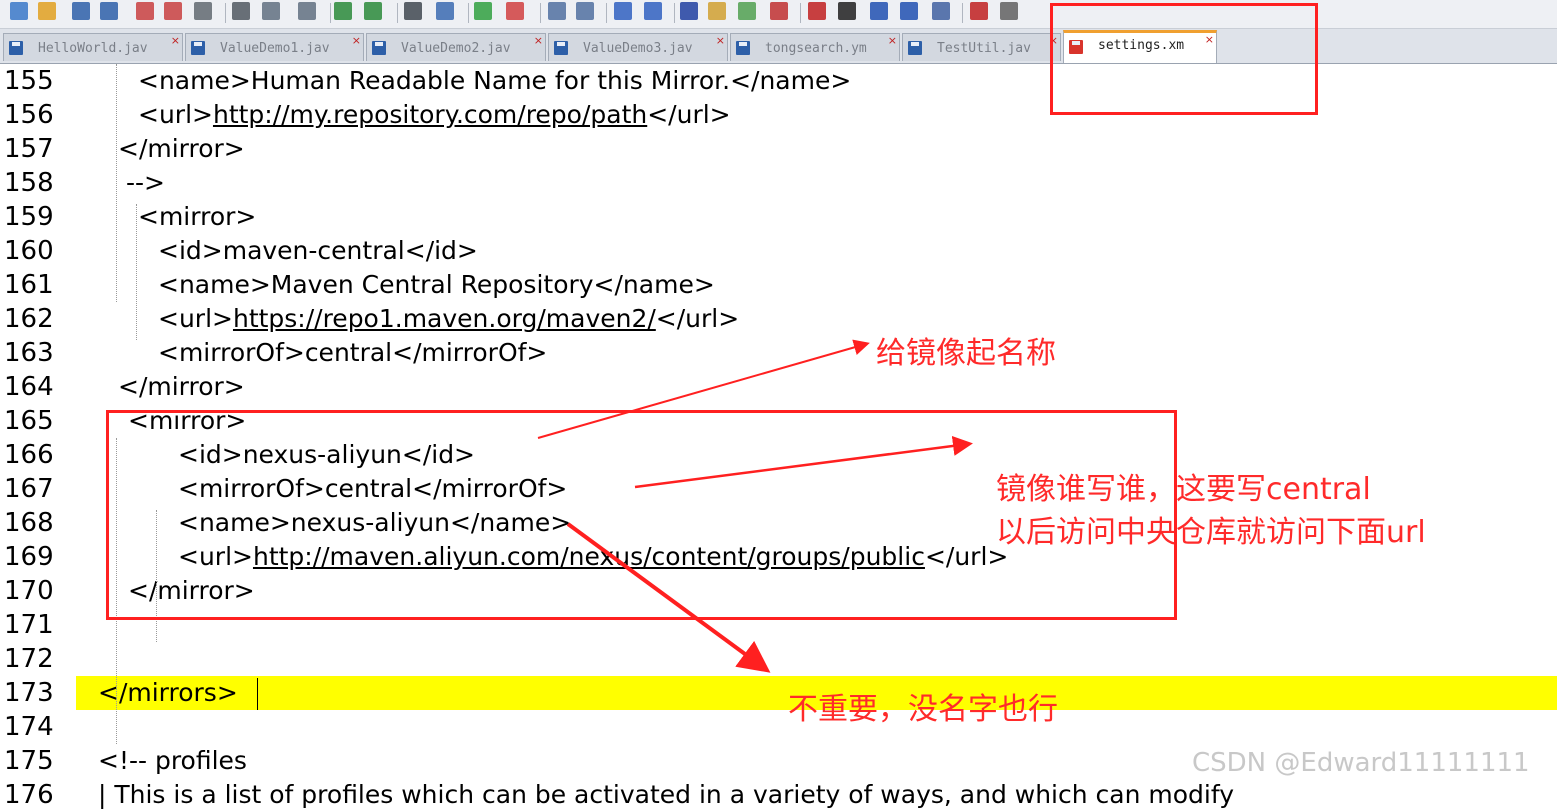  I want to click on annotation-mirror-of-2: 以后访问中央仓库就访问下面url, so click(1211, 532).